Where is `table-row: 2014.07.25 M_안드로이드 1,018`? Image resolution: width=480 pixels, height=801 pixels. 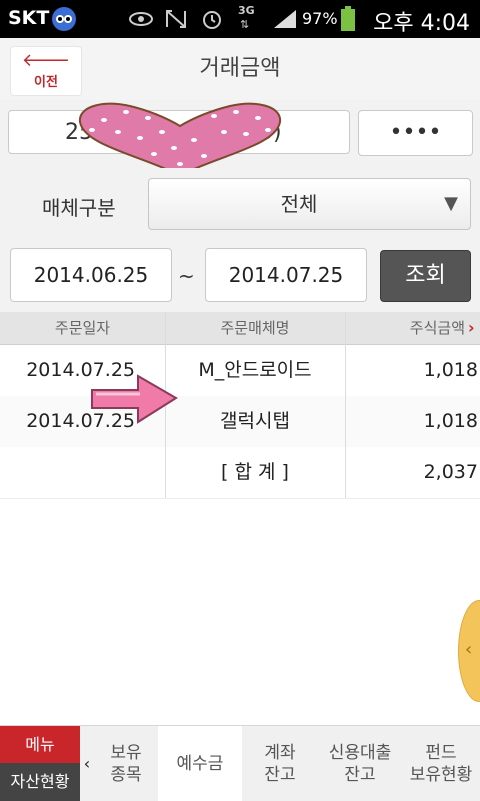 table-row: 2014.07.25 M_안드로이드 1,018 is located at coordinates (240, 371).